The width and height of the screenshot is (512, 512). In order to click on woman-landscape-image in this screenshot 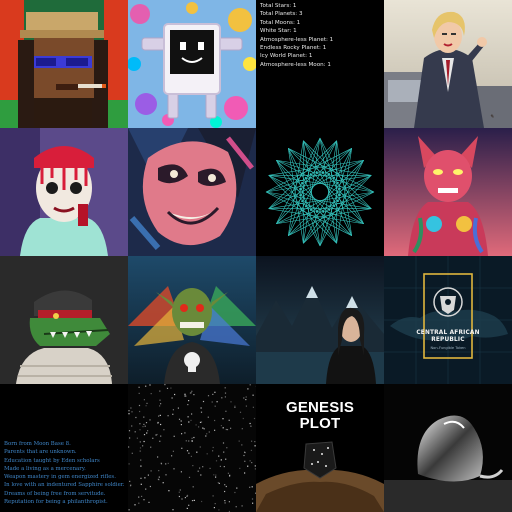, I will do `click(320, 320)`.